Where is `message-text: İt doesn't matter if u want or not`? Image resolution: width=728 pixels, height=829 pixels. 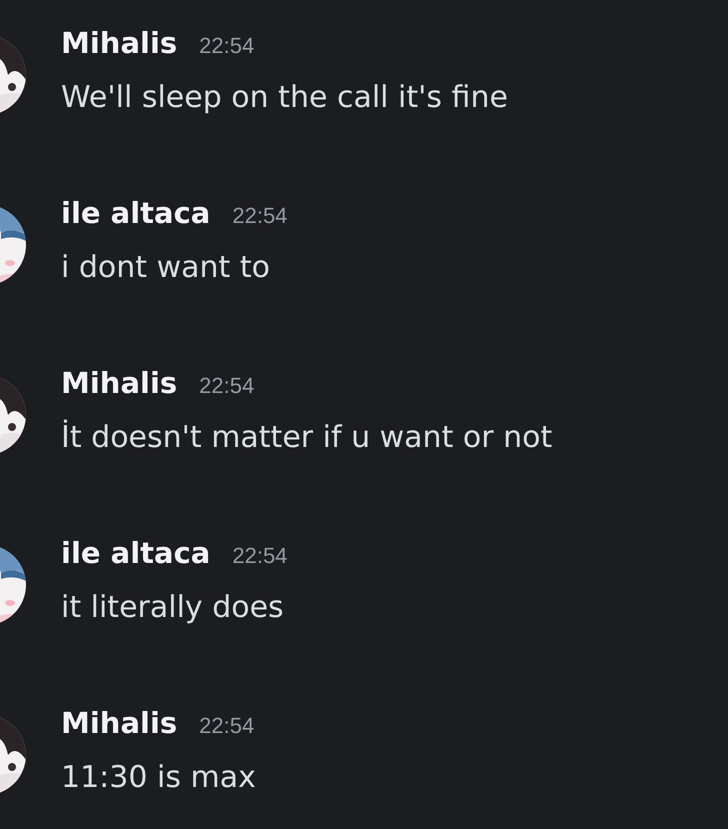 message-text: İt doesn't matter if u want or not is located at coordinates (306, 437).